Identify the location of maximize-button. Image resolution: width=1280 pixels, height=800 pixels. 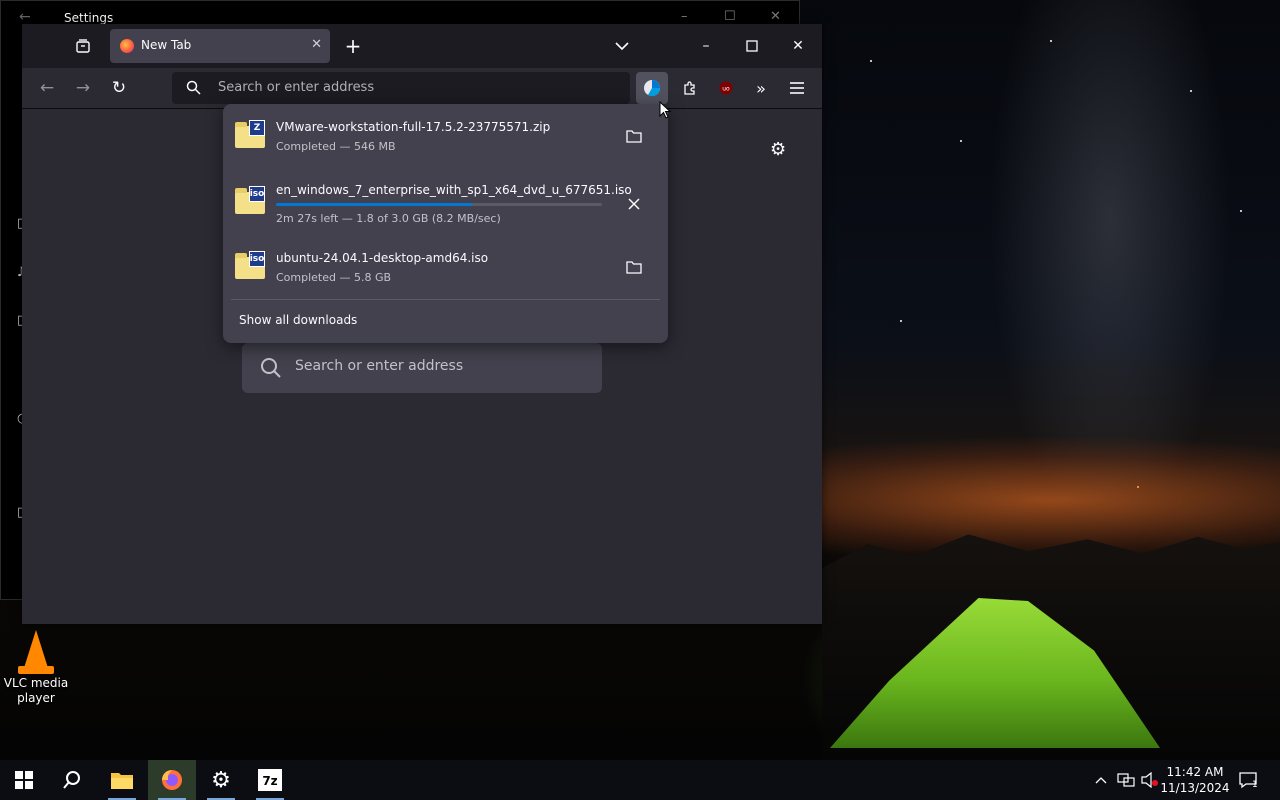
(752, 46).